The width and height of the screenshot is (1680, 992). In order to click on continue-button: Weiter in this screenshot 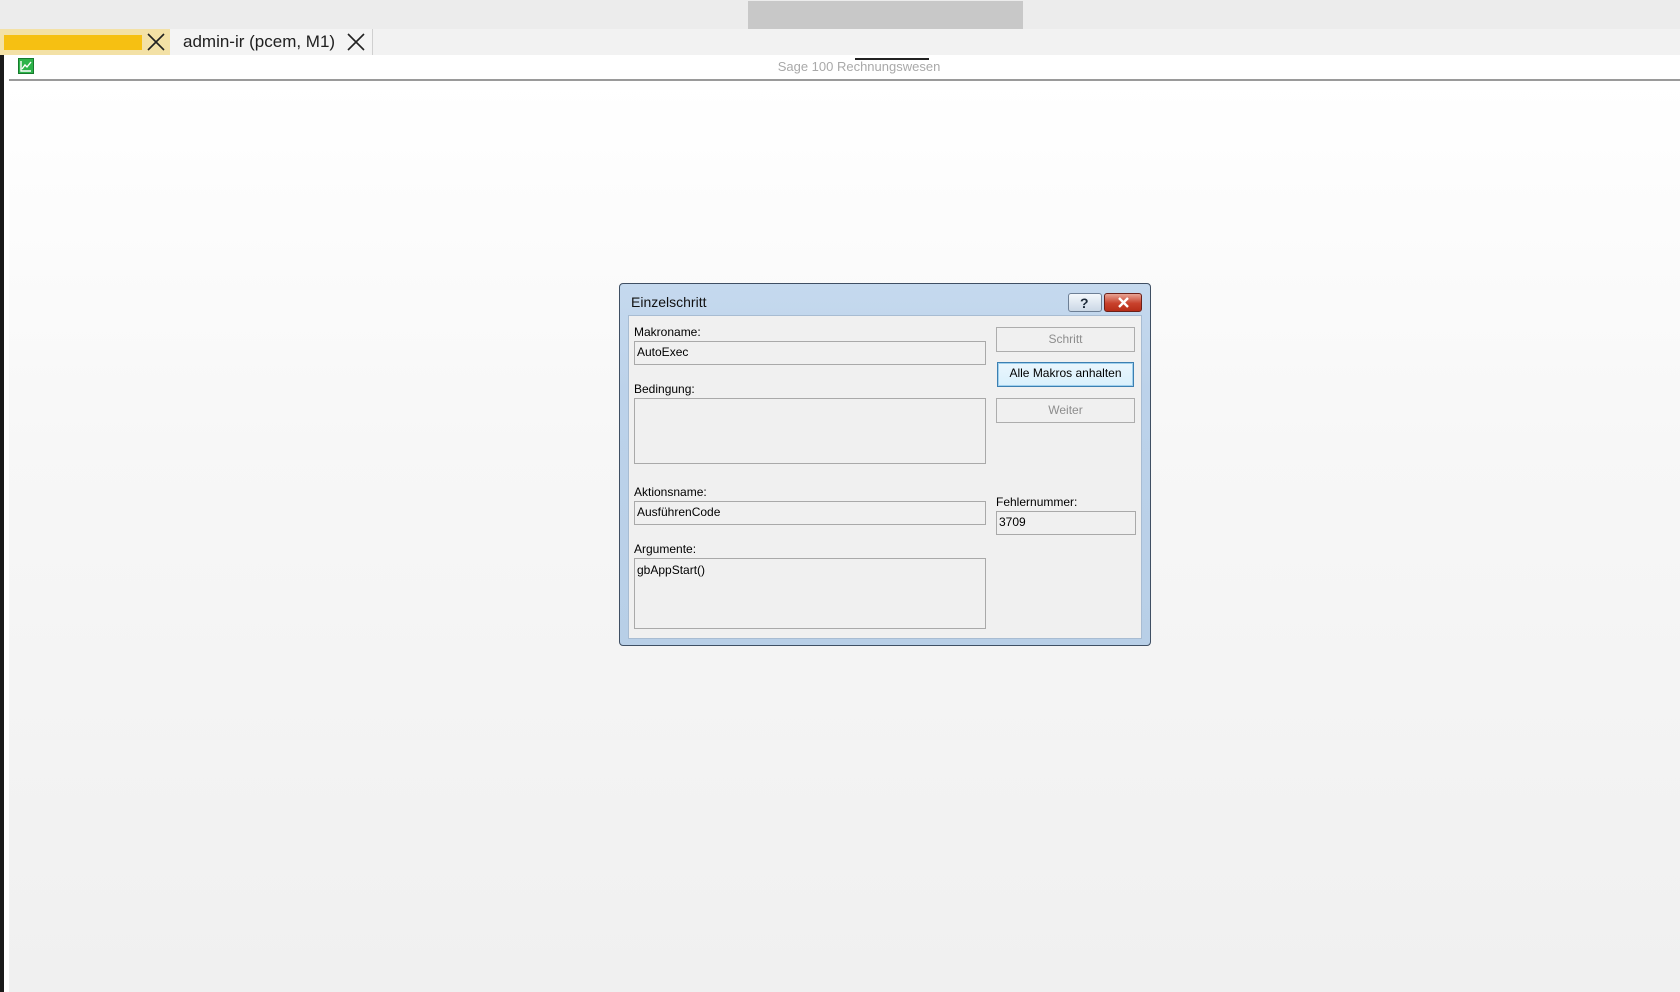, I will do `click(1065, 410)`.